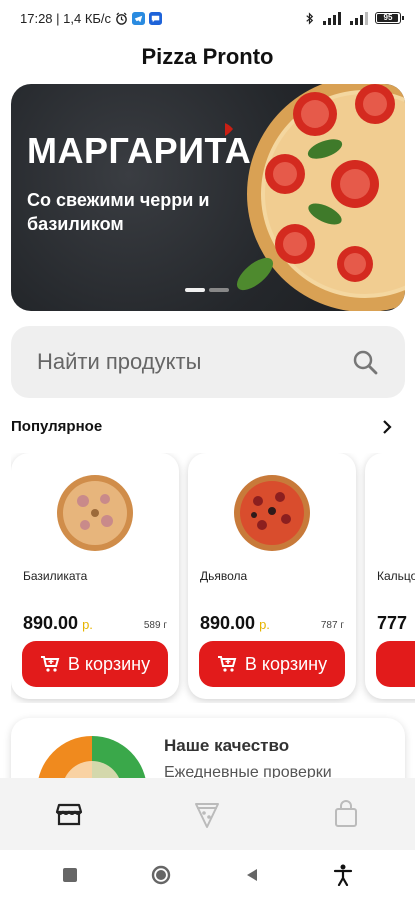  I want to click on signal-icon, so click(332, 18).